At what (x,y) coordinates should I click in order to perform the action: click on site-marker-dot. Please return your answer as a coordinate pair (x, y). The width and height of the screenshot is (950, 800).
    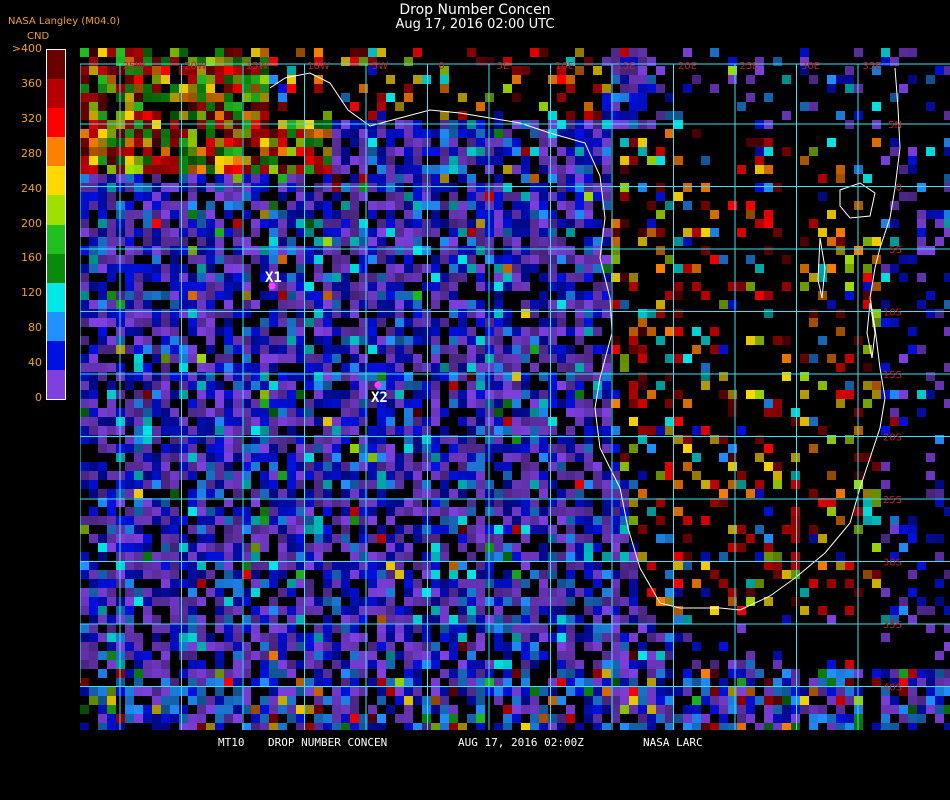
    Looking at the image, I should click on (378, 385).